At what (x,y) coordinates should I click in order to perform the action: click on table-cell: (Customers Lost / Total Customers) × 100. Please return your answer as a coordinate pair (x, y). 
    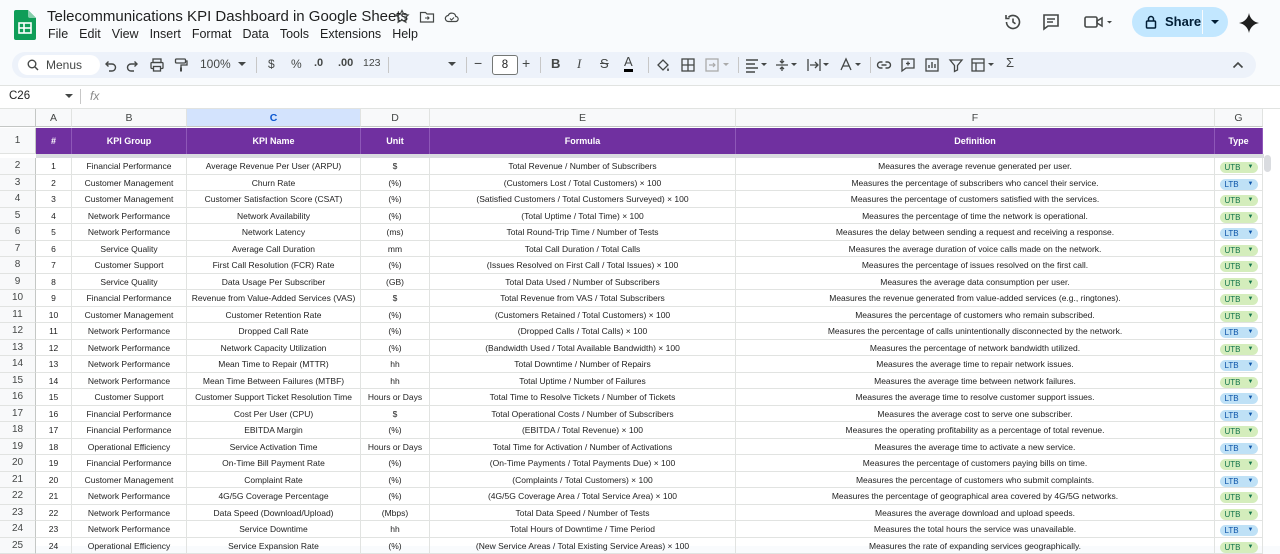
    Looking at the image, I should click on (583, 183).